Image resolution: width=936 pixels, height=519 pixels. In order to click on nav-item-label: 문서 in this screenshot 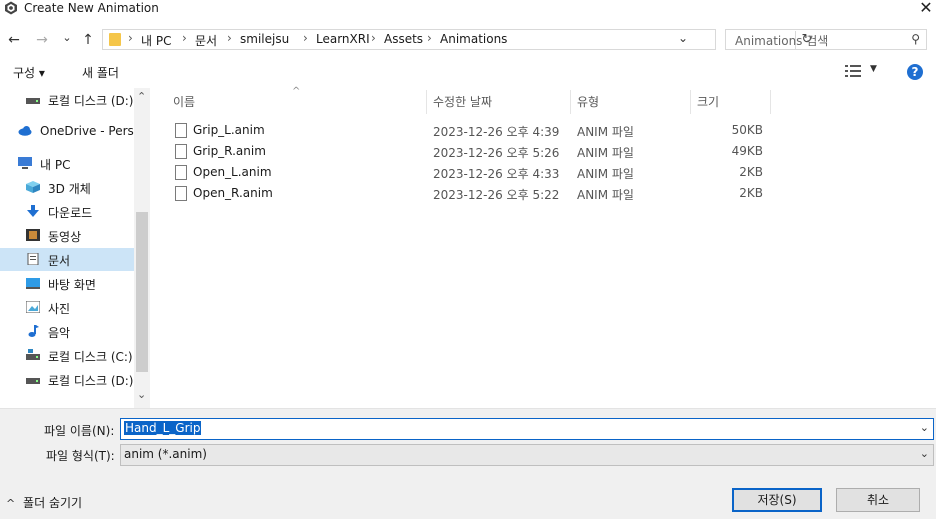, I will do `click(59, 261)`.